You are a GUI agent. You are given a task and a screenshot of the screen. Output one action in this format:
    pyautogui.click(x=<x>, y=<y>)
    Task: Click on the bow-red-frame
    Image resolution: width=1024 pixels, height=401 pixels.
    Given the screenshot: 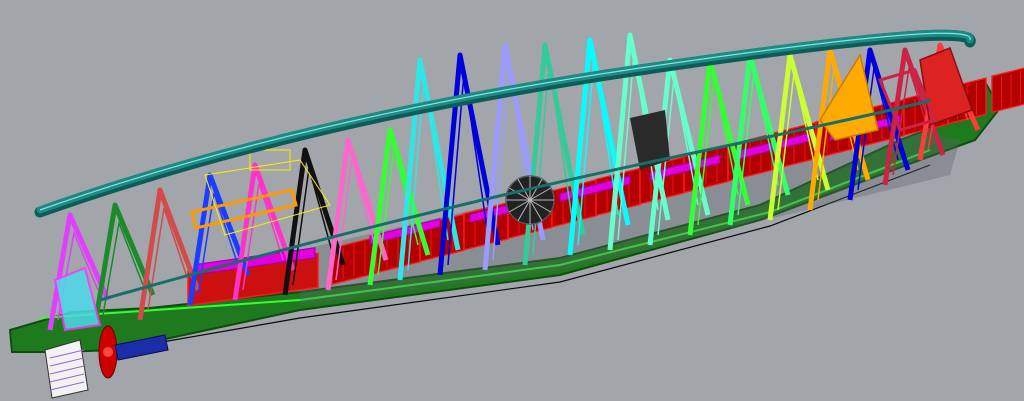 What is the action you would take?
    pyautogui.click(x=946, y=87)
    